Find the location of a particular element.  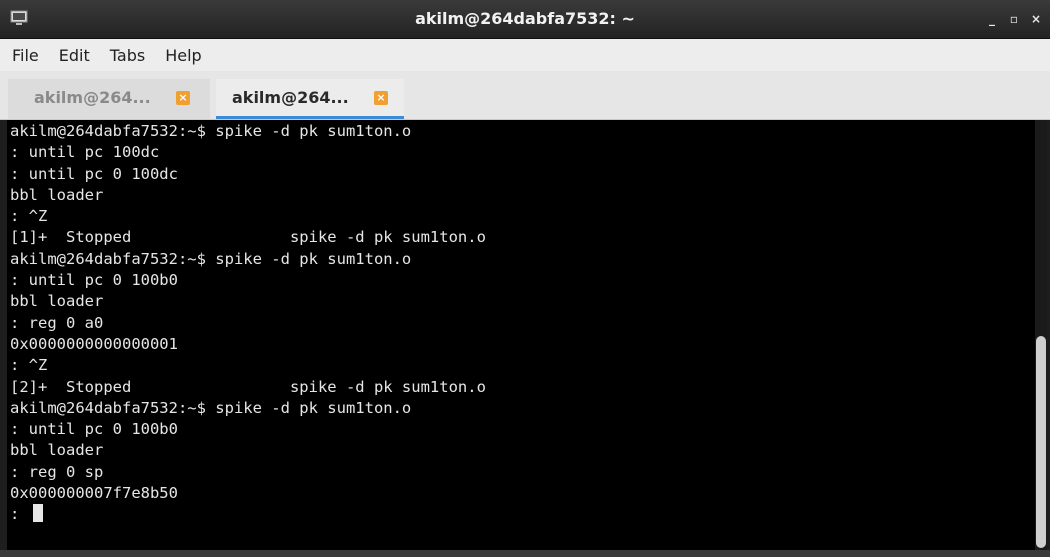

vertical-scrollbar is located at coordinates (1041, 335).